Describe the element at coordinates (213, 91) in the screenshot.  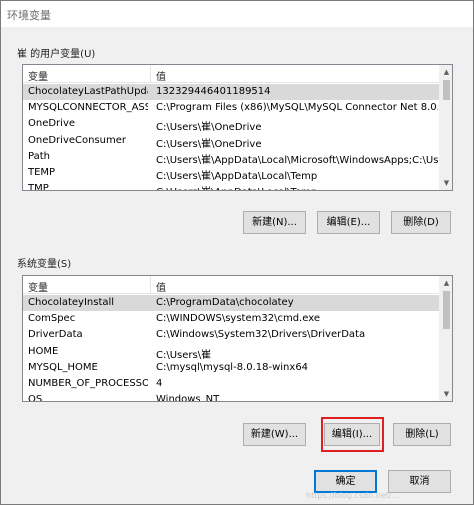
I see `variable-value-cell: 132329446401189514` at that location.